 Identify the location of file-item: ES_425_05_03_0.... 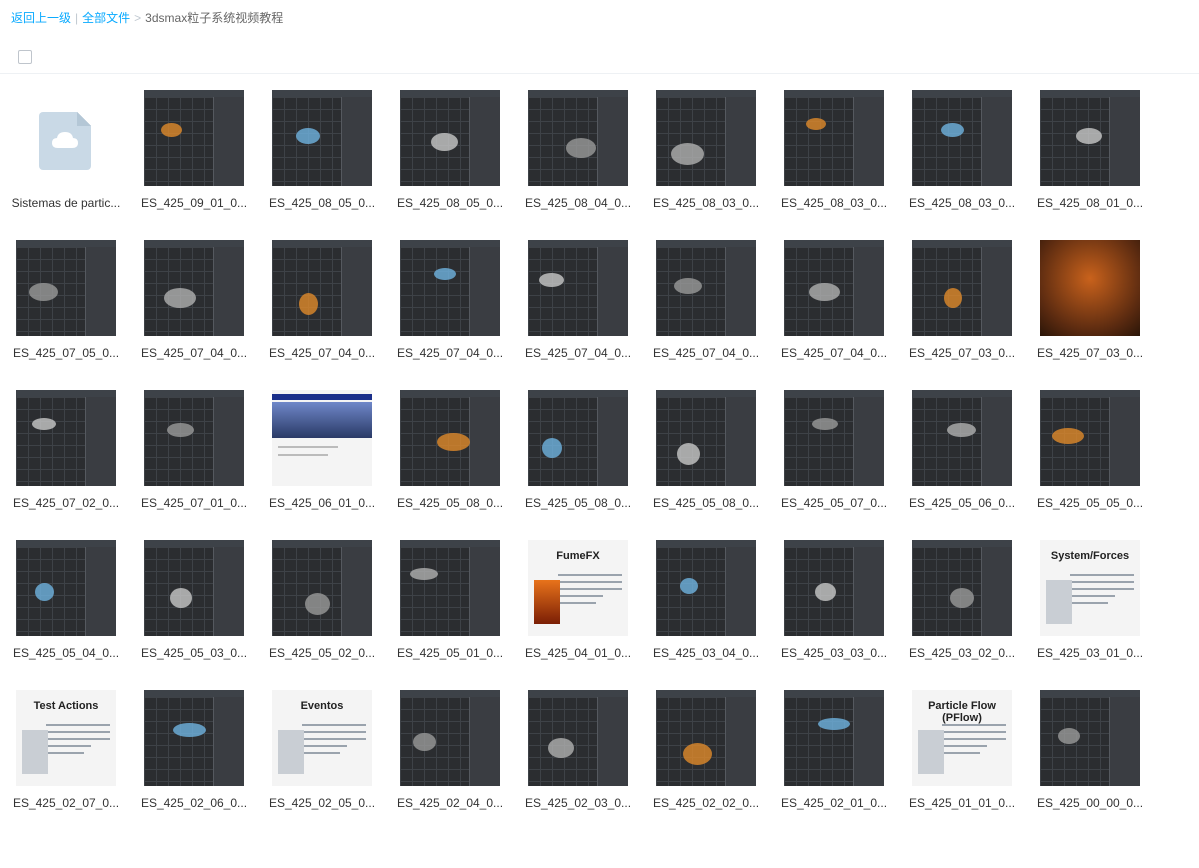
(194, 605).